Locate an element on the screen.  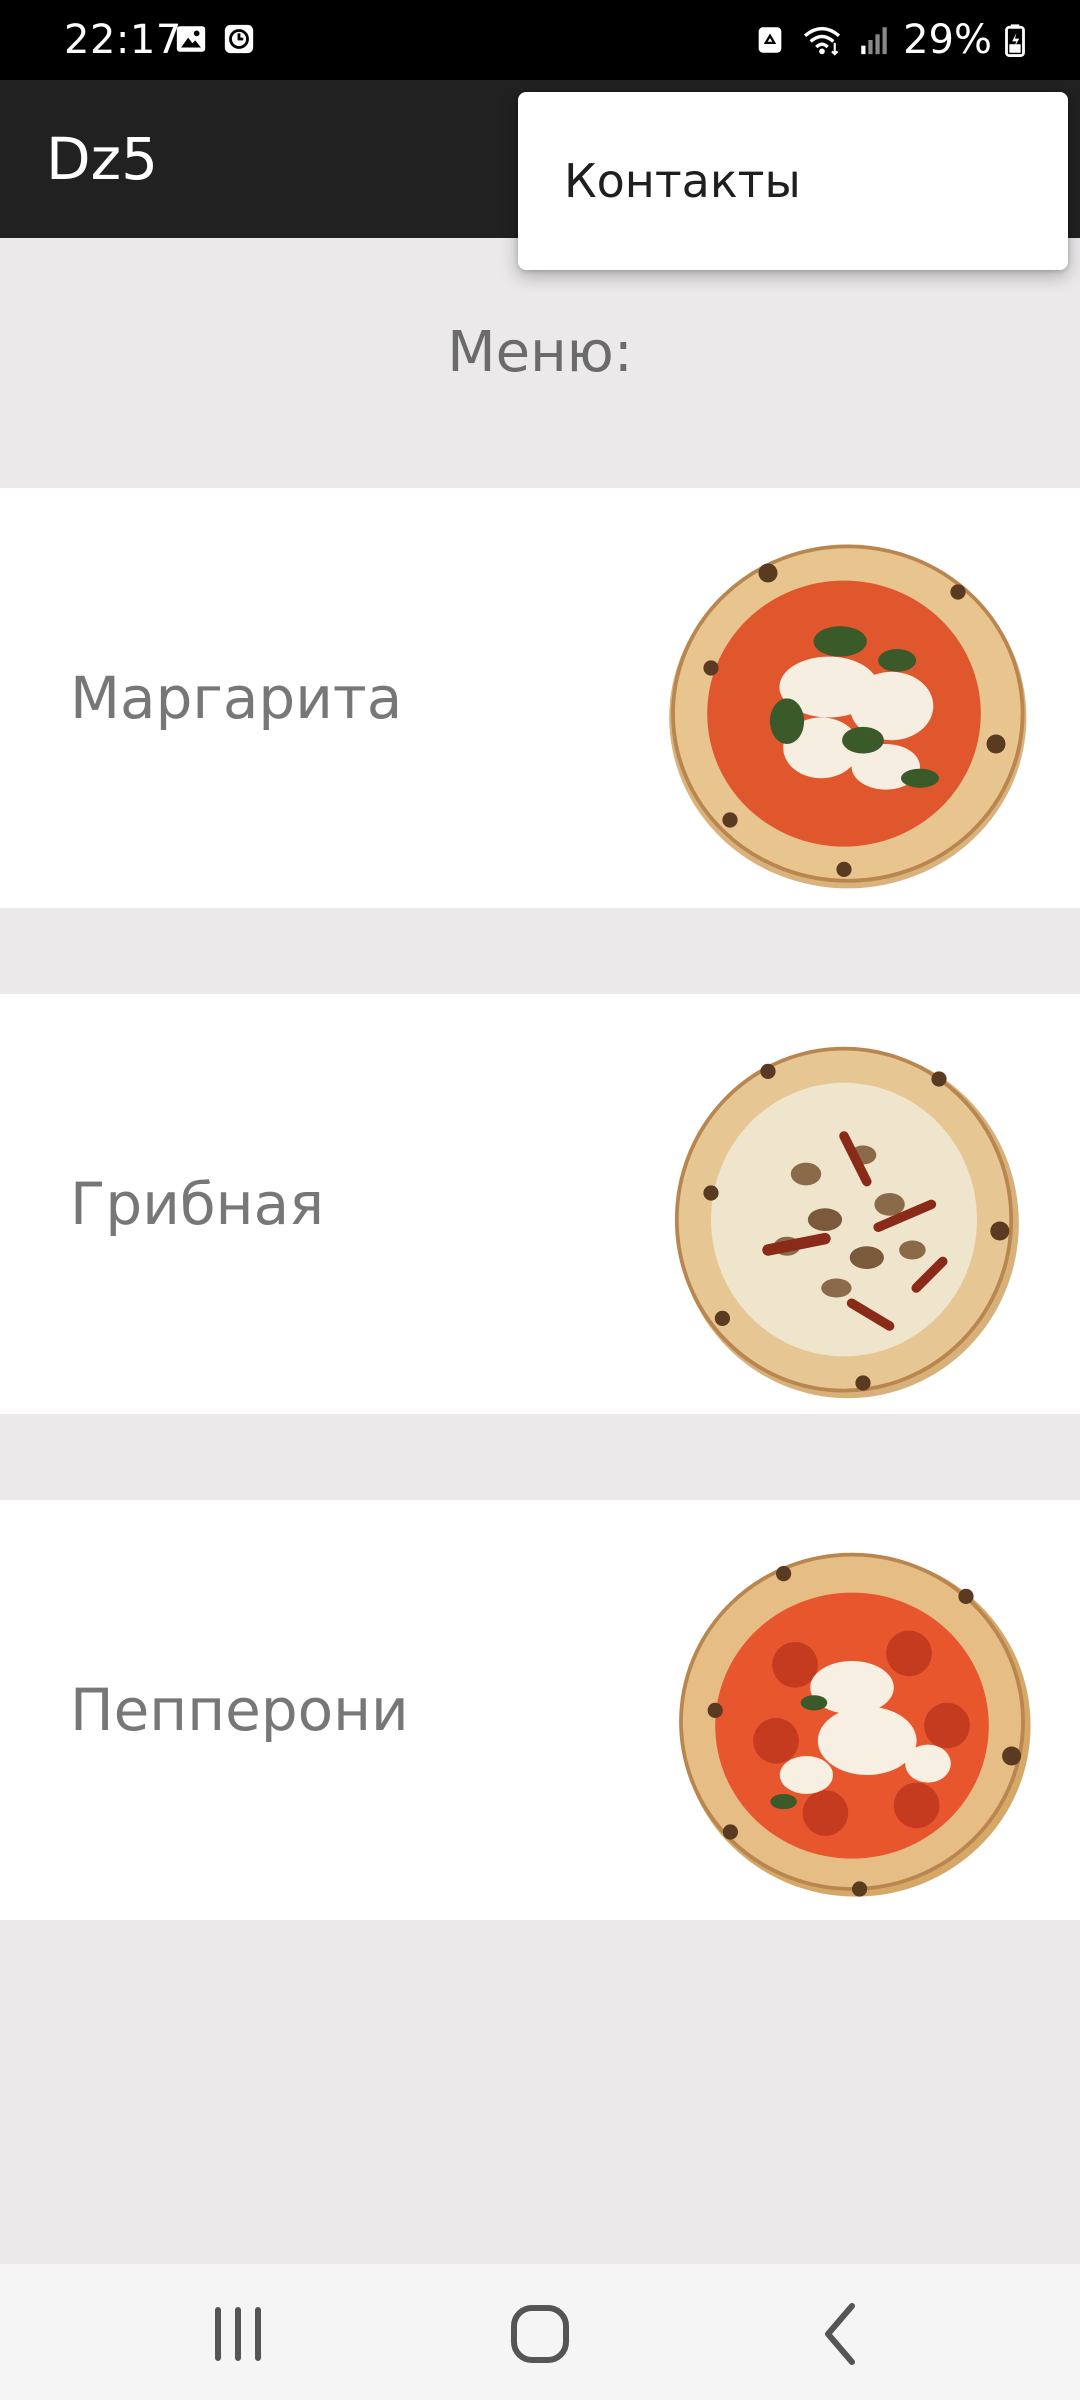
home-icon is located at coordinates (540, 2334).